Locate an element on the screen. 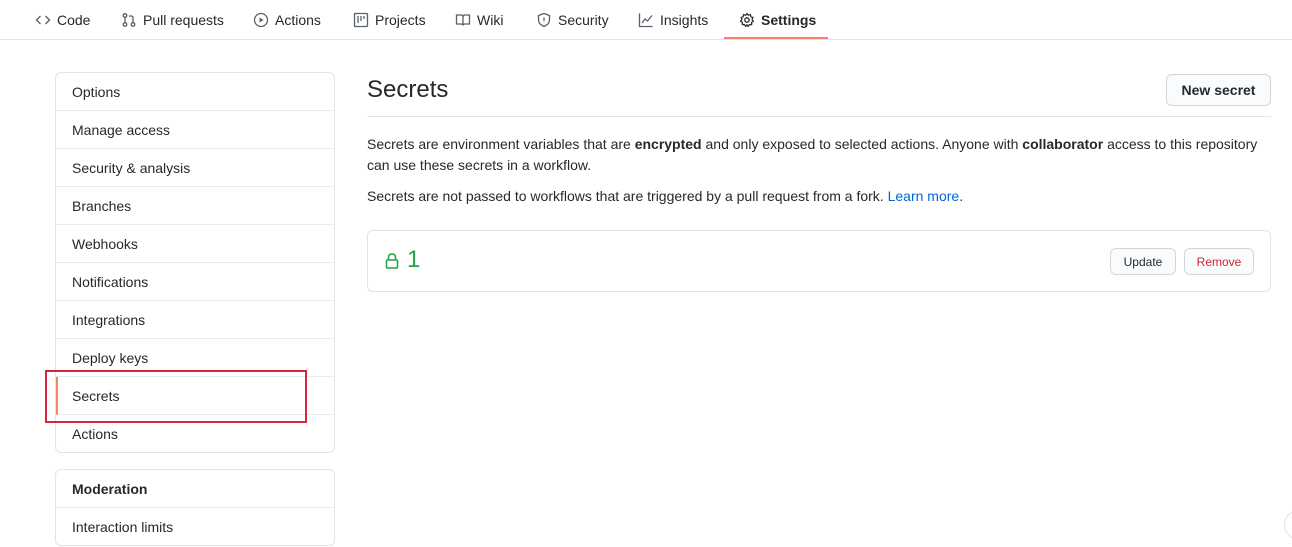  tab-insights: Insights is located at coordinates (673, 20).